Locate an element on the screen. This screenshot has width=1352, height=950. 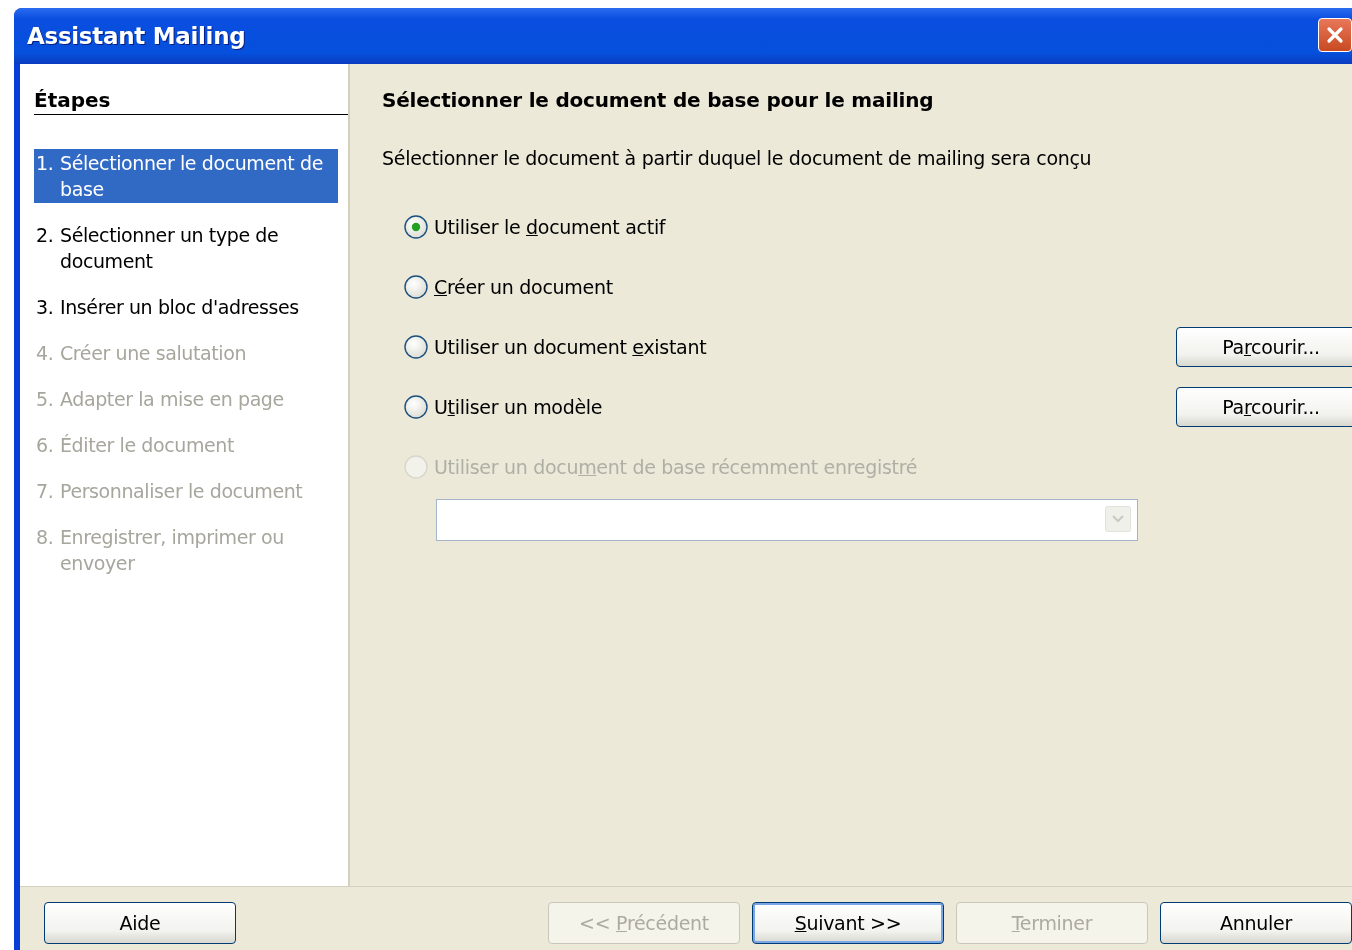
step-item: 3. Insérer un bloc d'adresses is located at coordinates (186, 307).